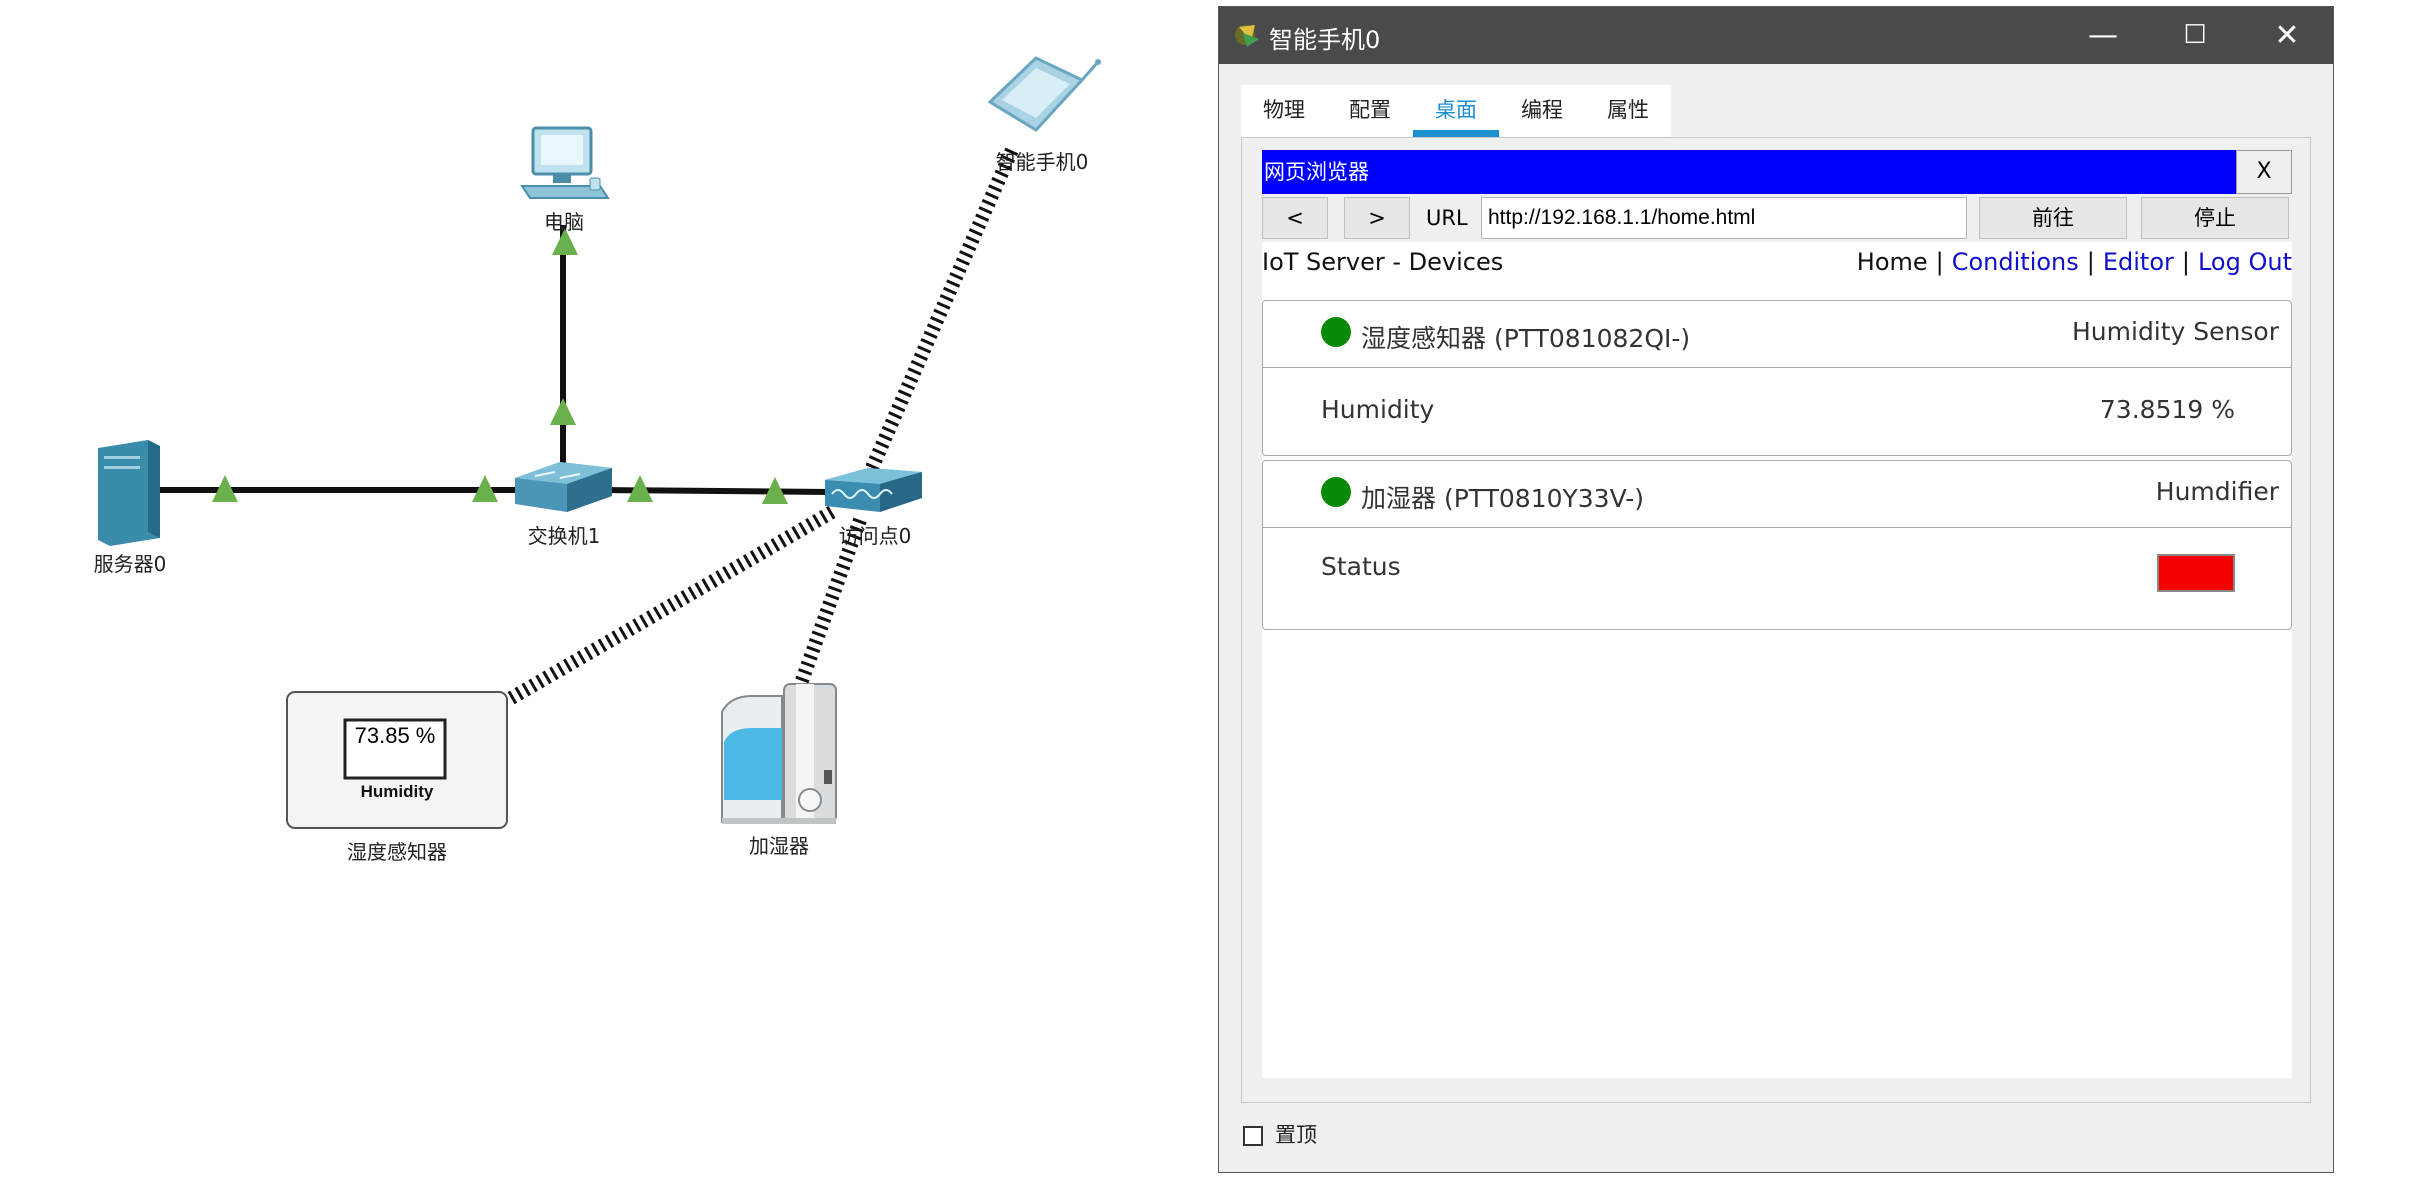 Image resolution: width=2427 pixels, height=1177 pixels. Describe the element at coordinates (1042, 162) in the screenshot. I see `phone-label: 智能手机0` at that location.